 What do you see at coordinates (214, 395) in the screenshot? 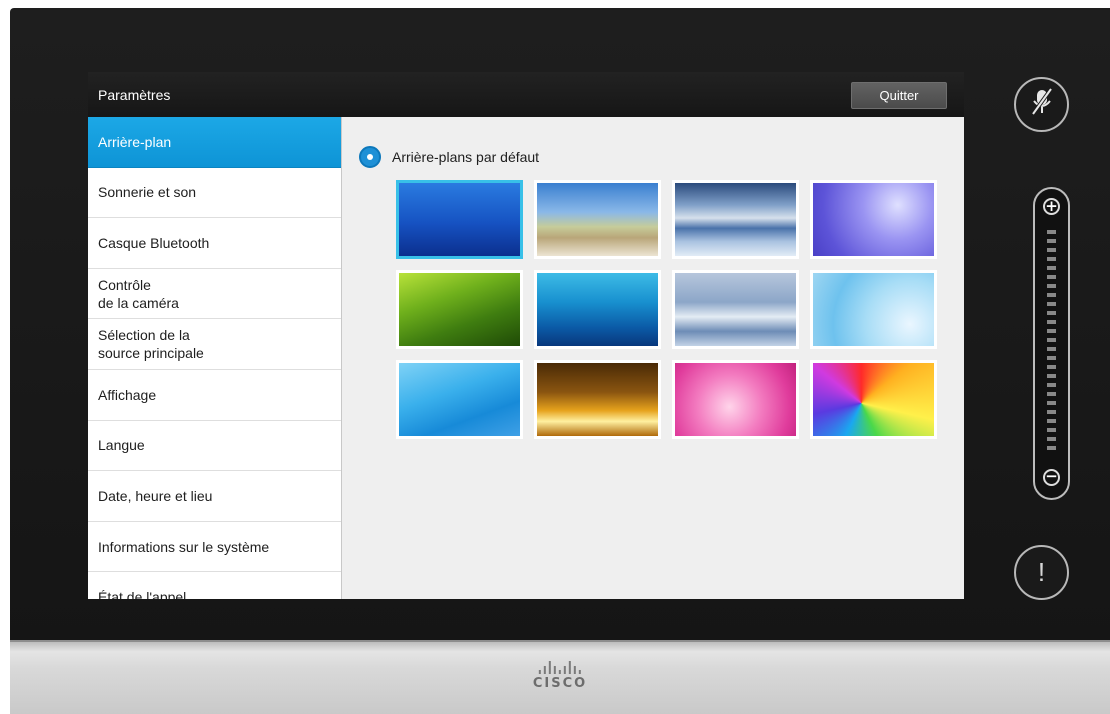
I see `sidebar-item-display: Affichage` at bounding box center [214, 395].